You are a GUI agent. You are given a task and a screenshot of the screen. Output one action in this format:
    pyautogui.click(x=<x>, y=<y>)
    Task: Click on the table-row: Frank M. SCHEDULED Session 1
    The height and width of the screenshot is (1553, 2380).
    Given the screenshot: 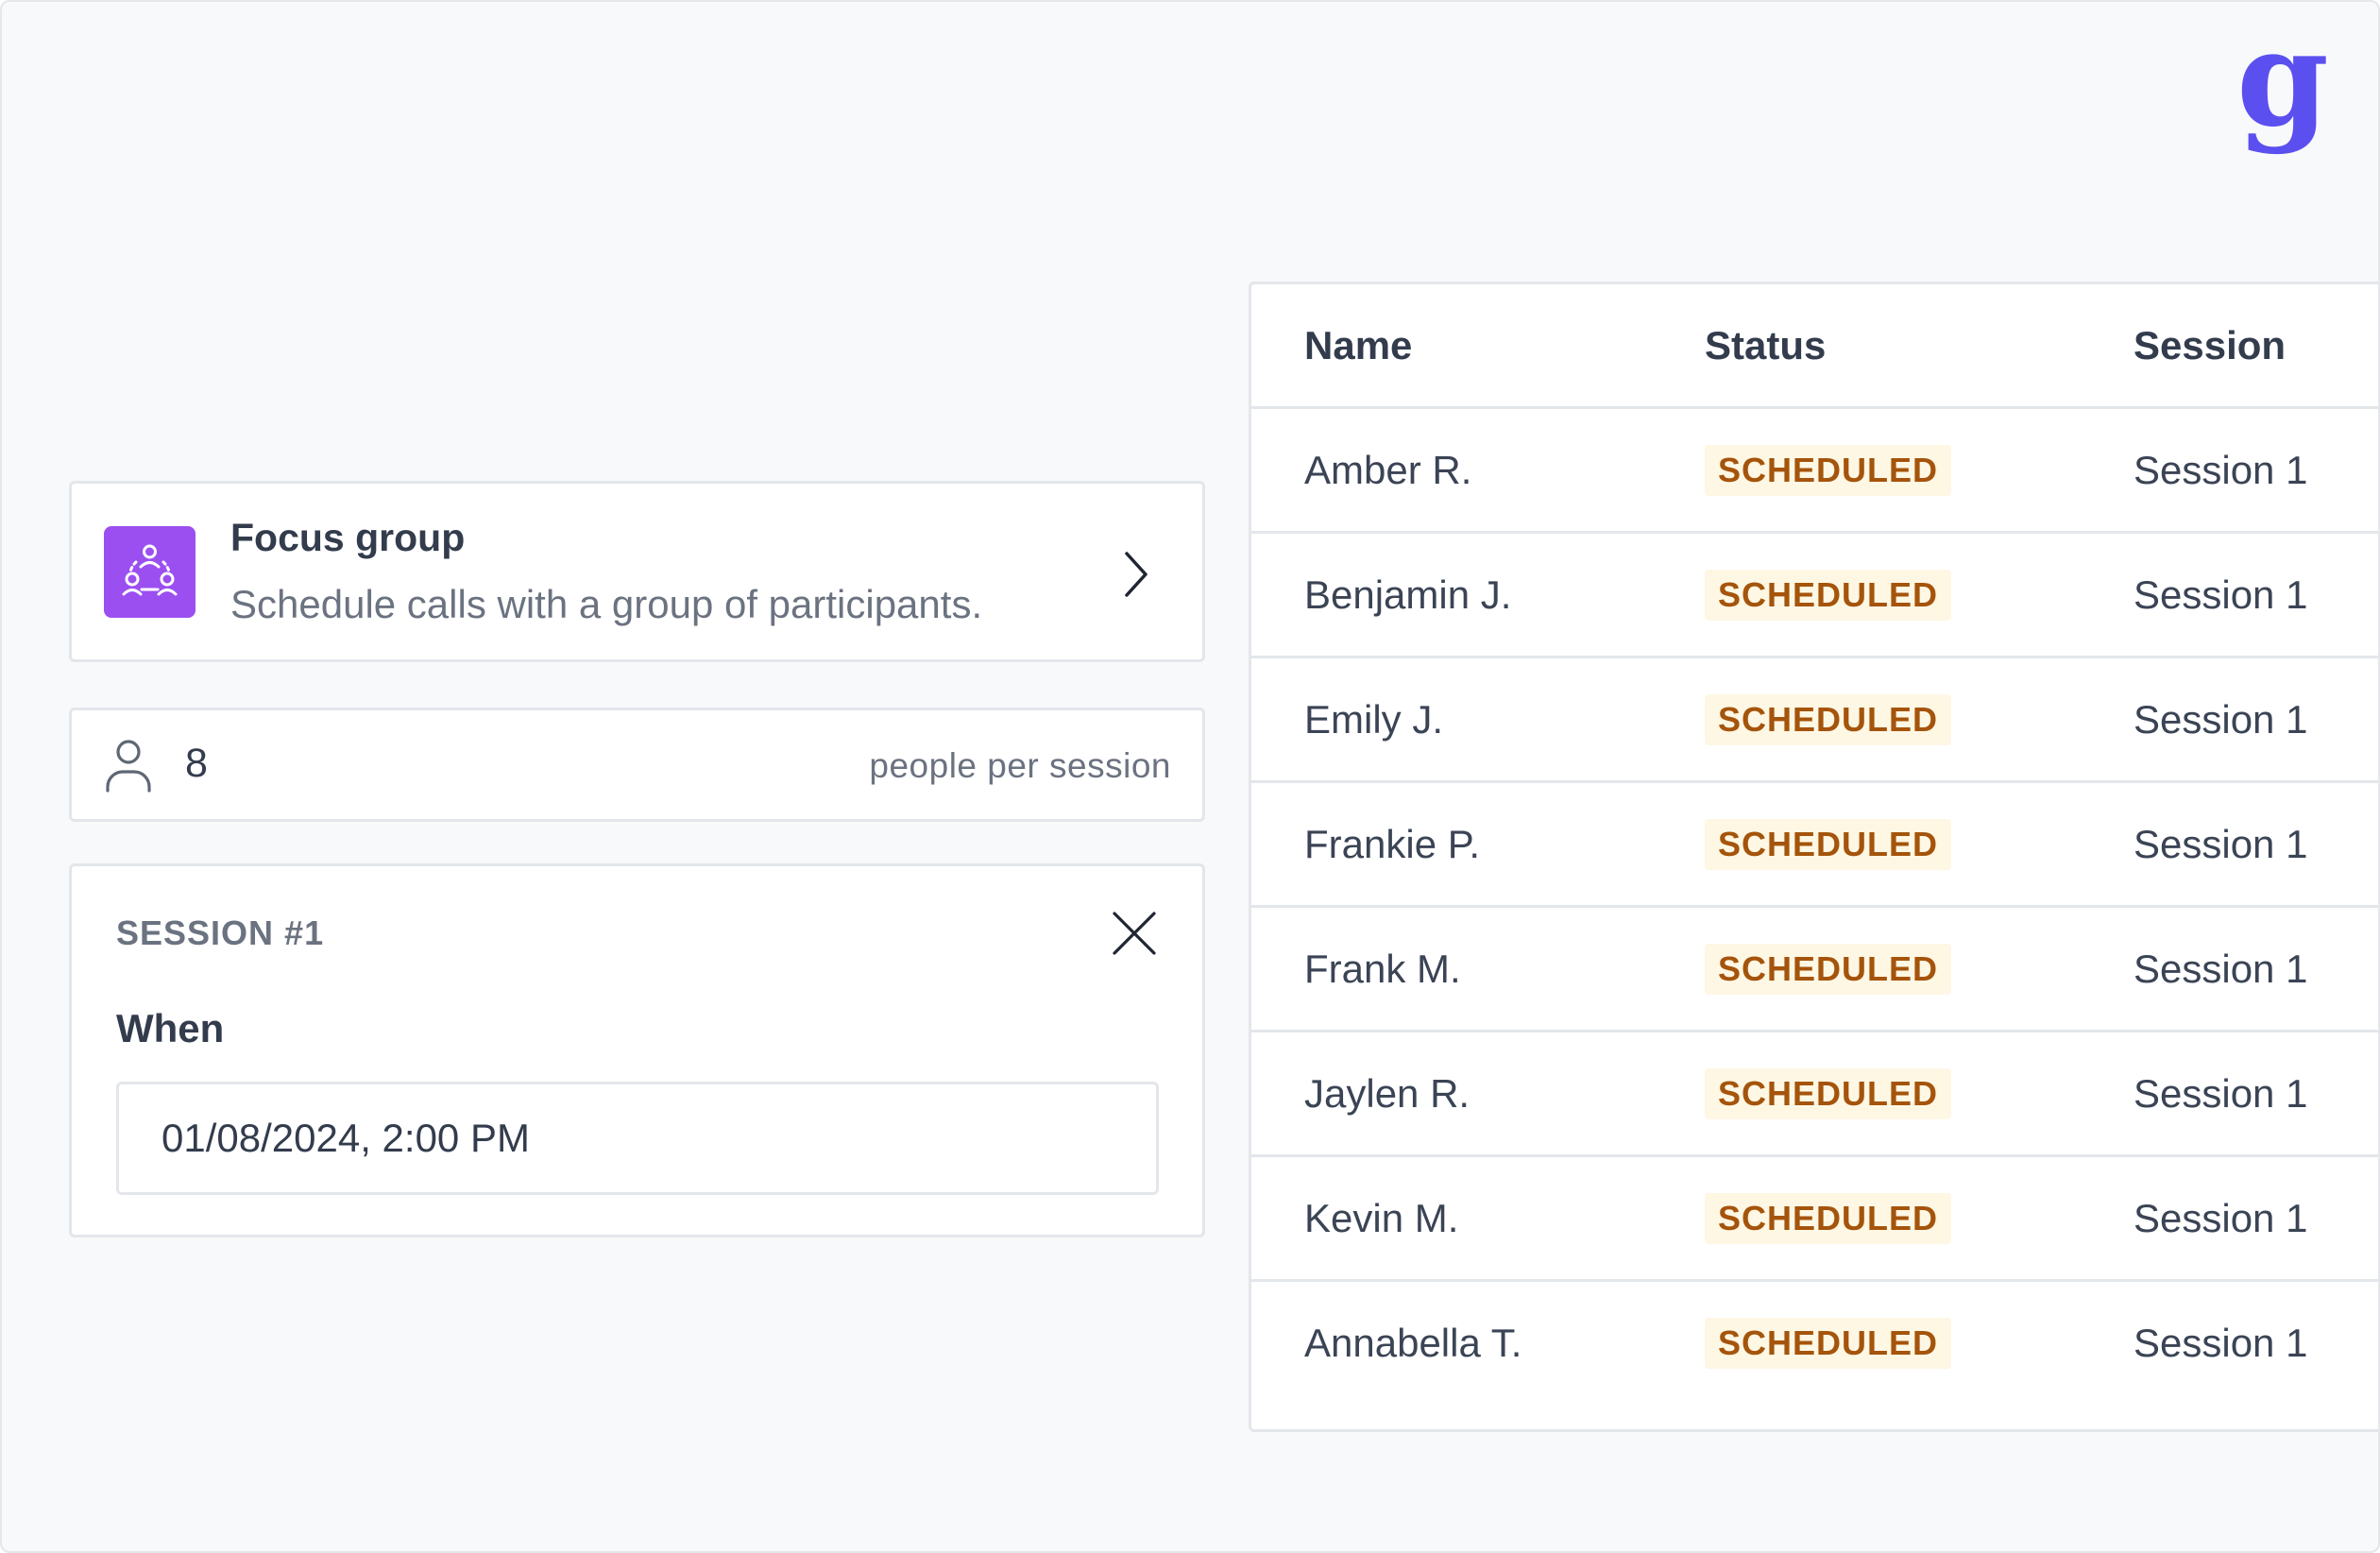 What is the action you would take?
    pyautogui.click(x=1814, y=970)
    